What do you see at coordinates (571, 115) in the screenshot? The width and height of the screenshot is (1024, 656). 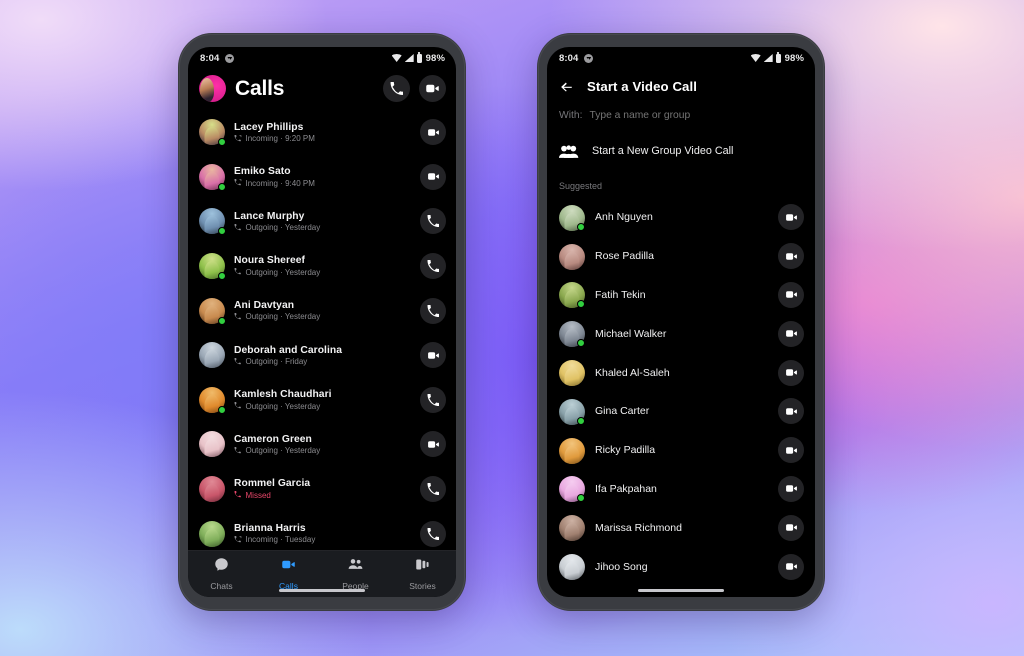 I see `with-label: With:` at bounding box center [571, 115].